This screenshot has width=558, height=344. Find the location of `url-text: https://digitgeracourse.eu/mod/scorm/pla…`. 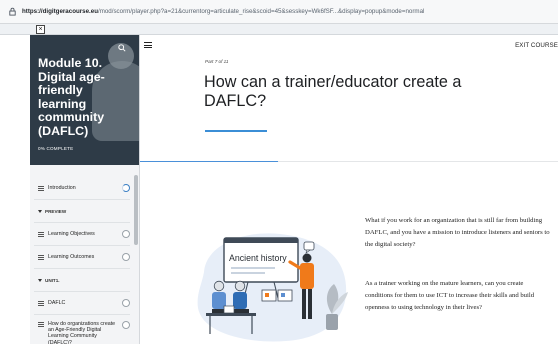

url-text: https://digitgeracourse.eu/mod/scorm/pla… is located at coordinates (223, 11).